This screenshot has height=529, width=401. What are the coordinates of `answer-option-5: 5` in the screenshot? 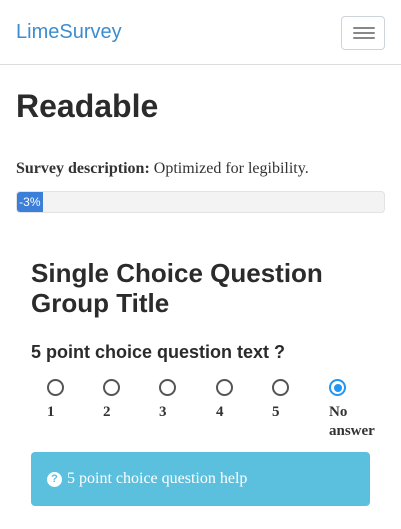 It's located at (302, 400).